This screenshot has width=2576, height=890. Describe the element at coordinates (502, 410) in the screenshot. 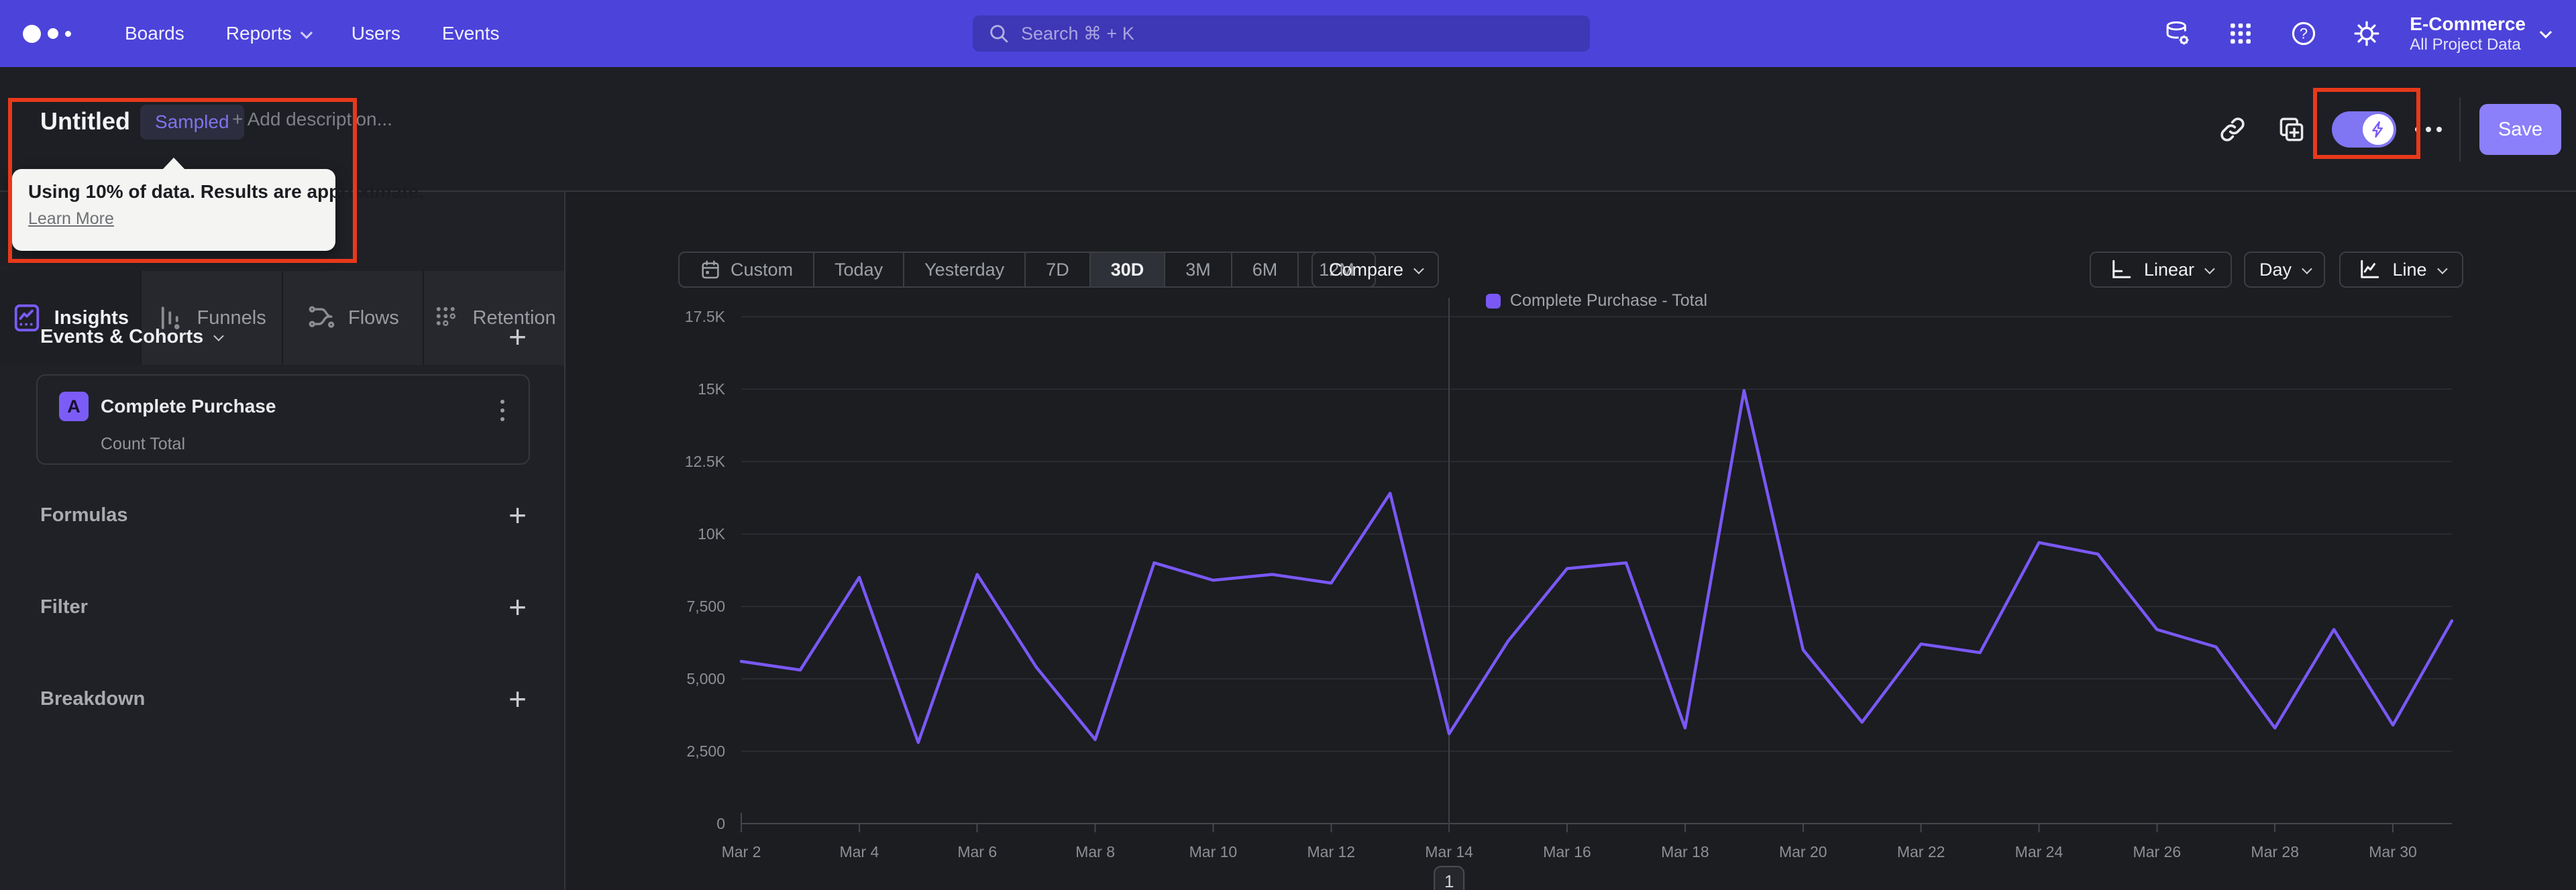

I see `event-options-icon` at that location.